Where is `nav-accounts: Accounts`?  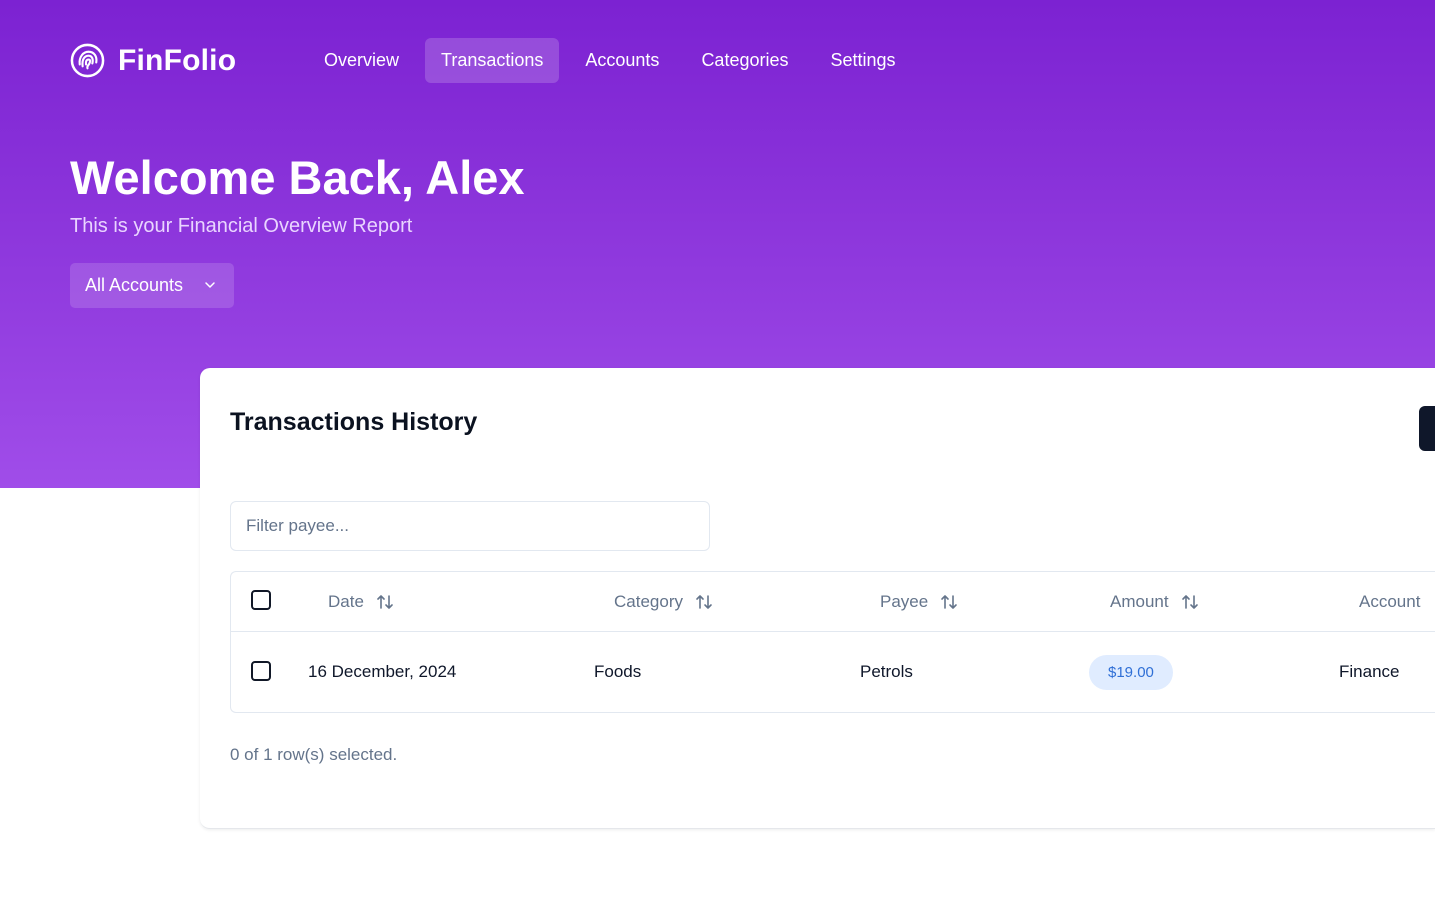
nav-accounts: Accounts is located at coordinates (622, 60).